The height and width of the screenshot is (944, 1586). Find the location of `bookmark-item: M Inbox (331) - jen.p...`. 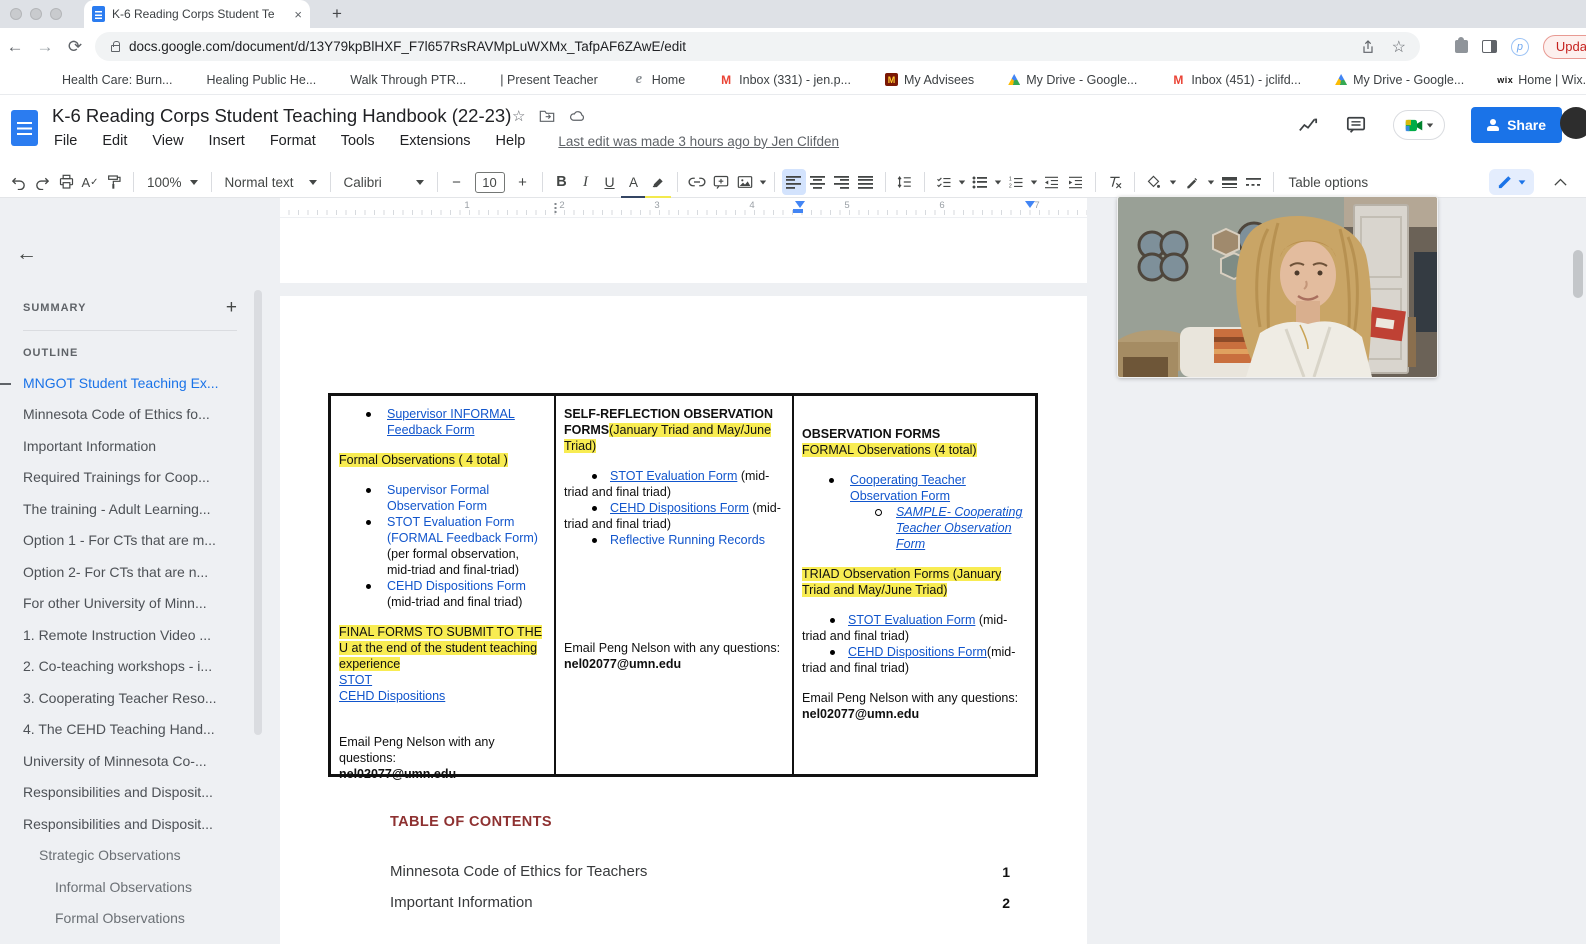

bookmark-item: M Inbox (331) - jen.p... is located at coordinates (785, 80).